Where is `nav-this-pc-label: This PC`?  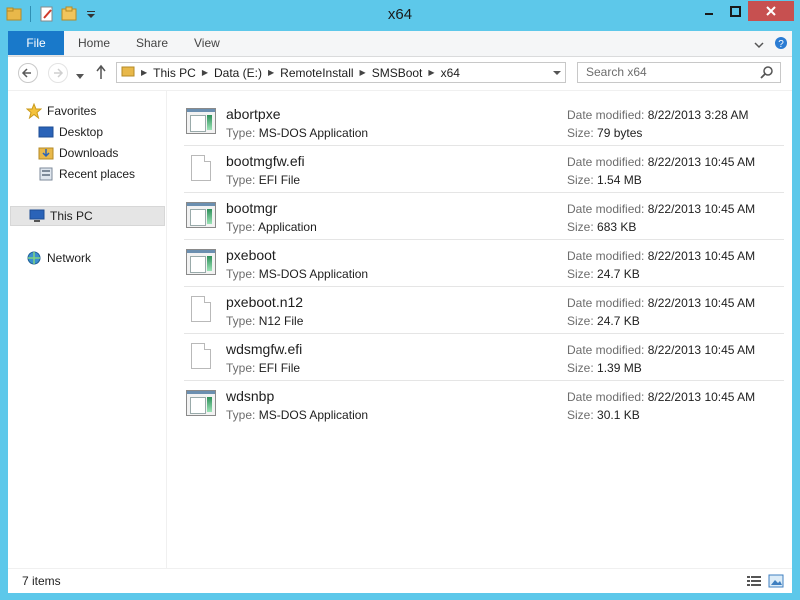 nav-this-pc-label: This PC is located at coordinates (71, 216).